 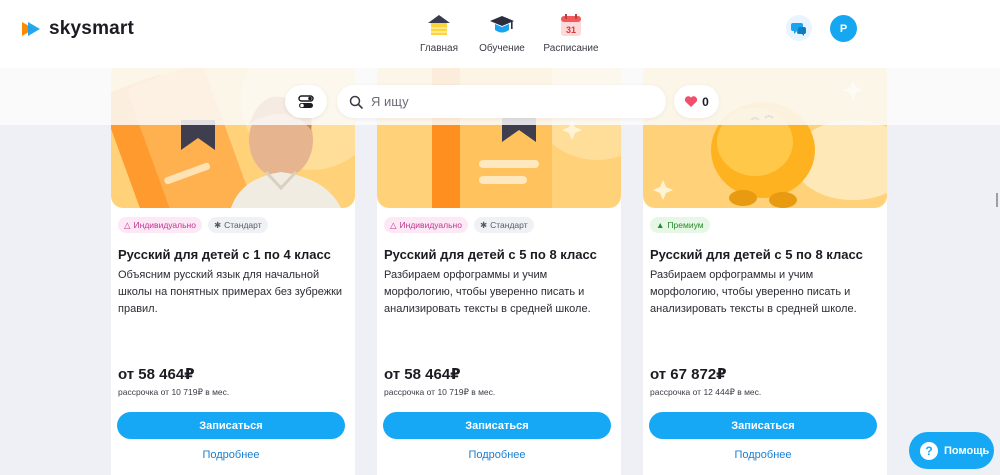 What do you see at coordinates (31, 29) in the screenshot?
I see `logo-mark-icon` at bounding box center [31, 29].